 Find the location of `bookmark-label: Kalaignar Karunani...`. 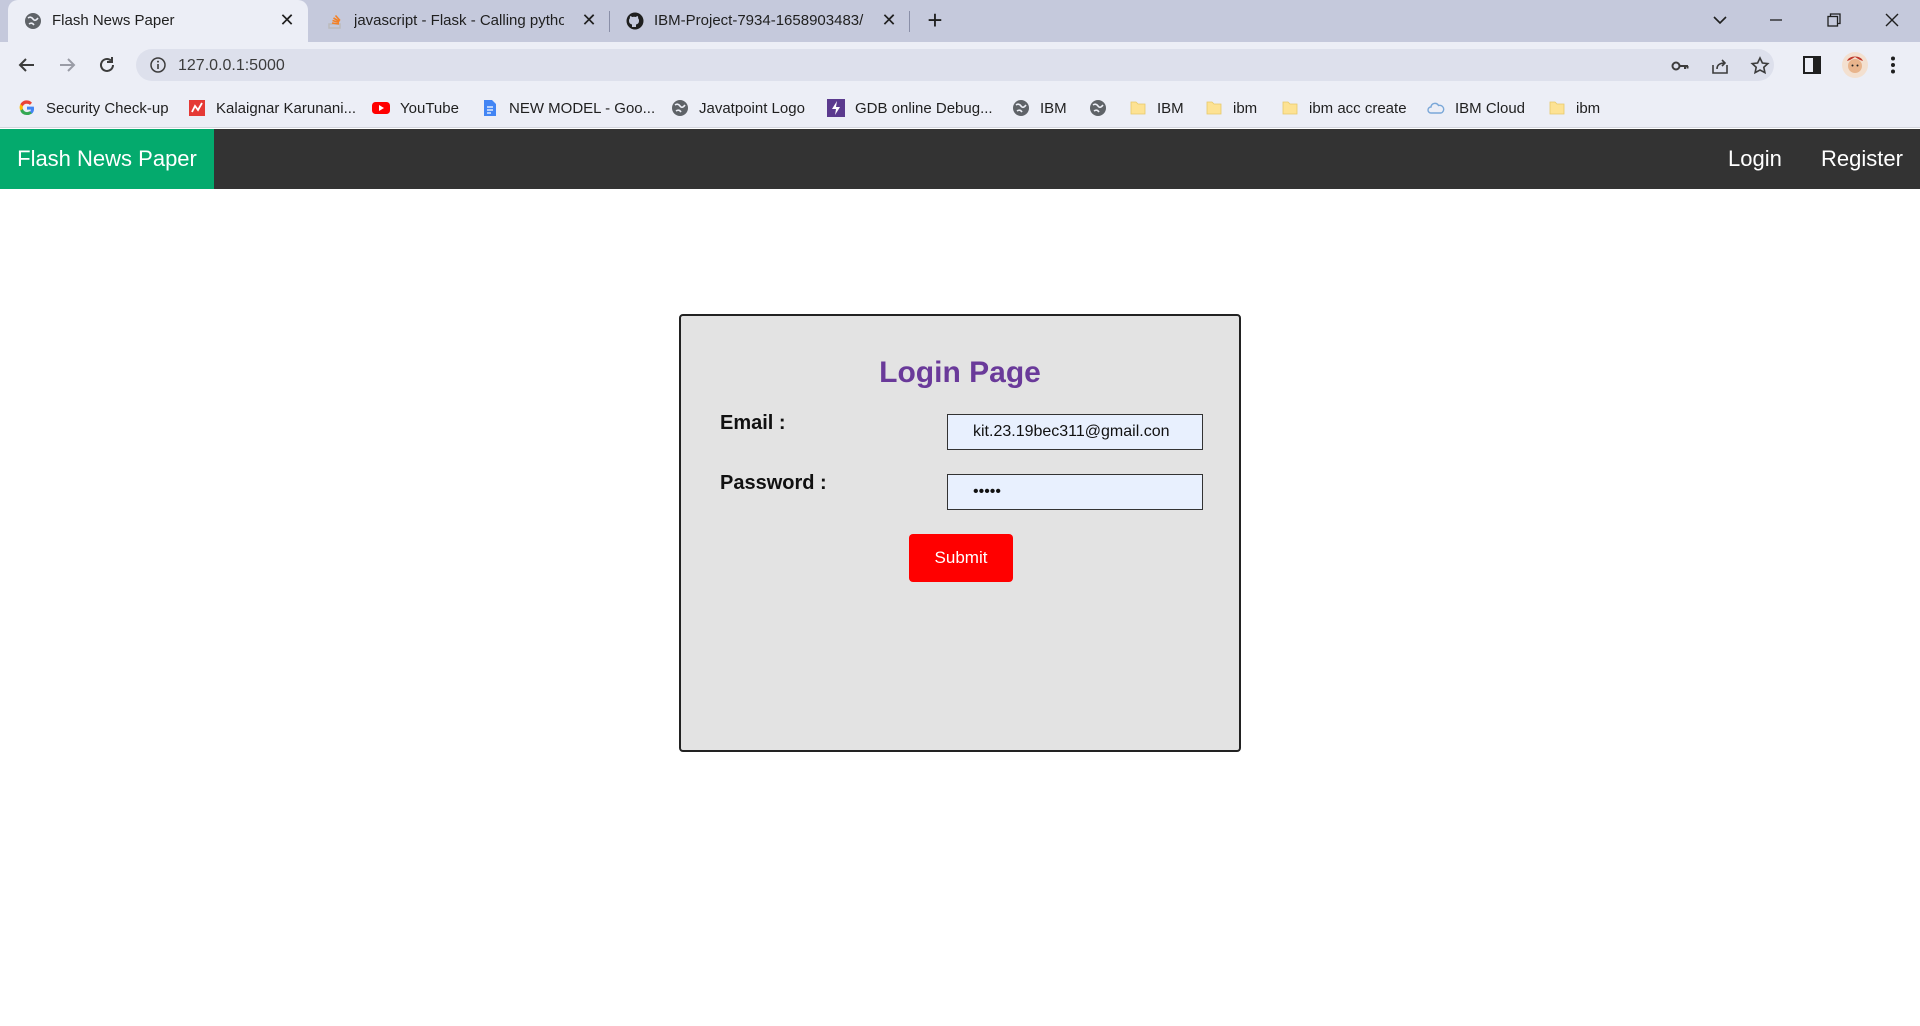

bookmark-label: Kalaignar Karunani... is located at coordinates (286, 108).